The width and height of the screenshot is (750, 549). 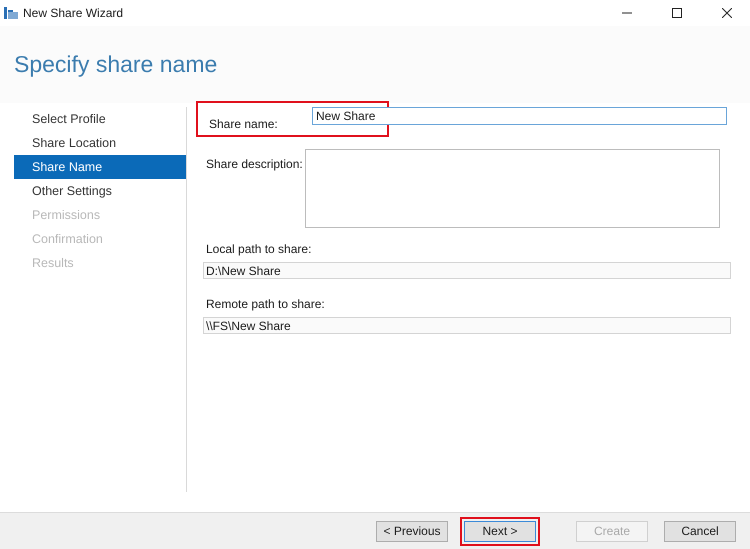 What do you see at coordinates (519, 116) in the screenshot?
I see `share-name-field: New Share` at bounding box center [519, 116].